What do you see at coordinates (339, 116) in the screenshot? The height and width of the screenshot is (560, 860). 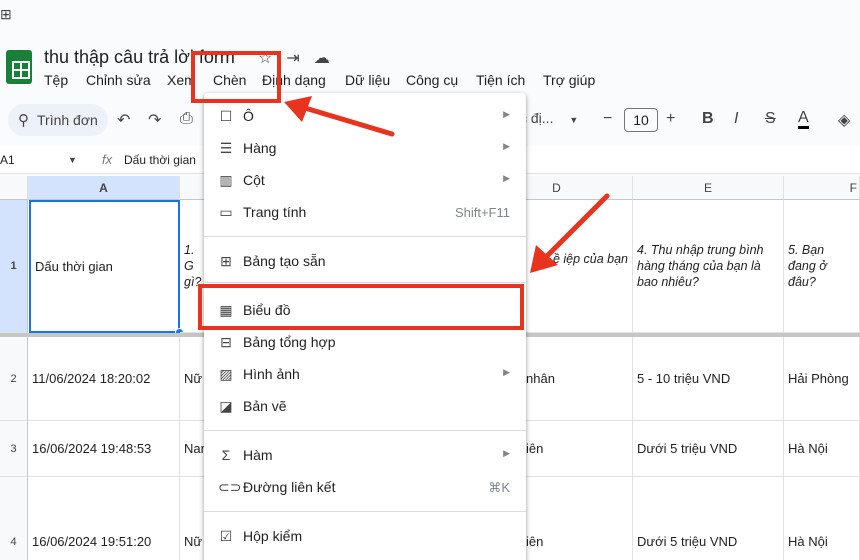 I see `arrow-to-insert-menu` at bounding box center [339, 116].